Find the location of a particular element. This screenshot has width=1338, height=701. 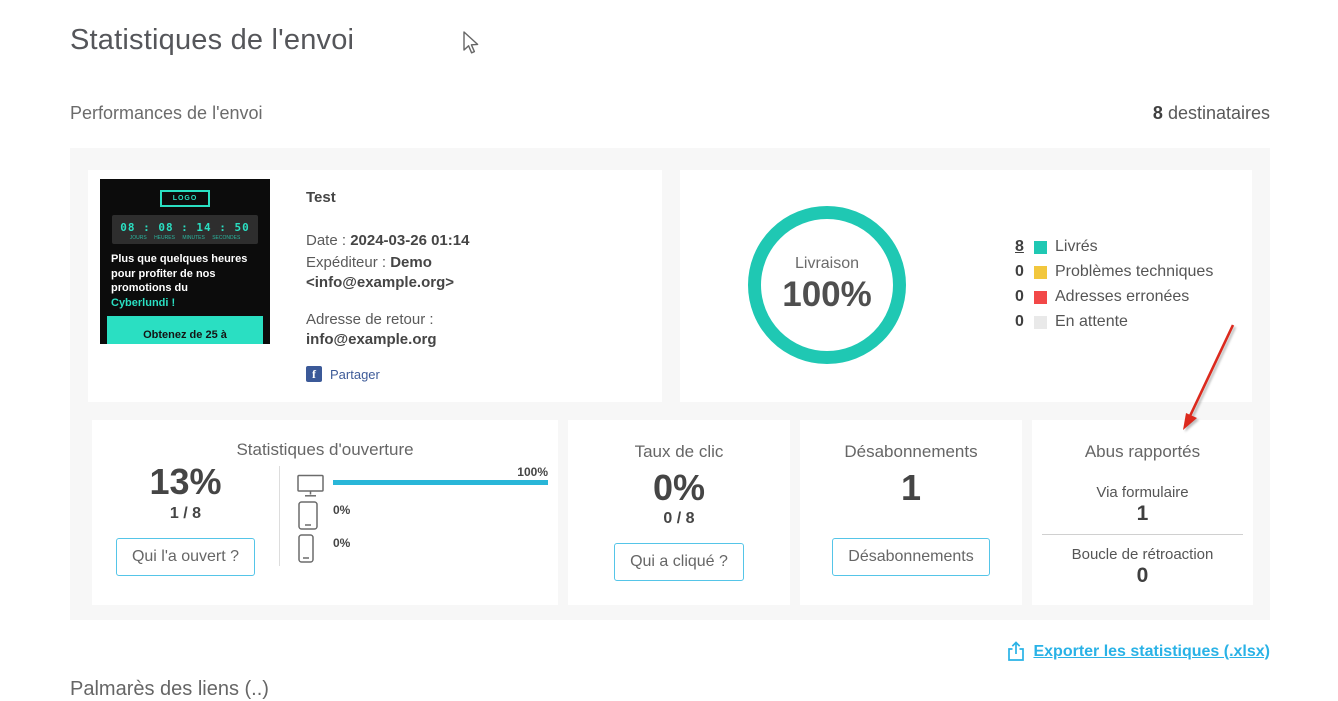

thumbnail-logo: LOGO is located at coordinates (185, 198).